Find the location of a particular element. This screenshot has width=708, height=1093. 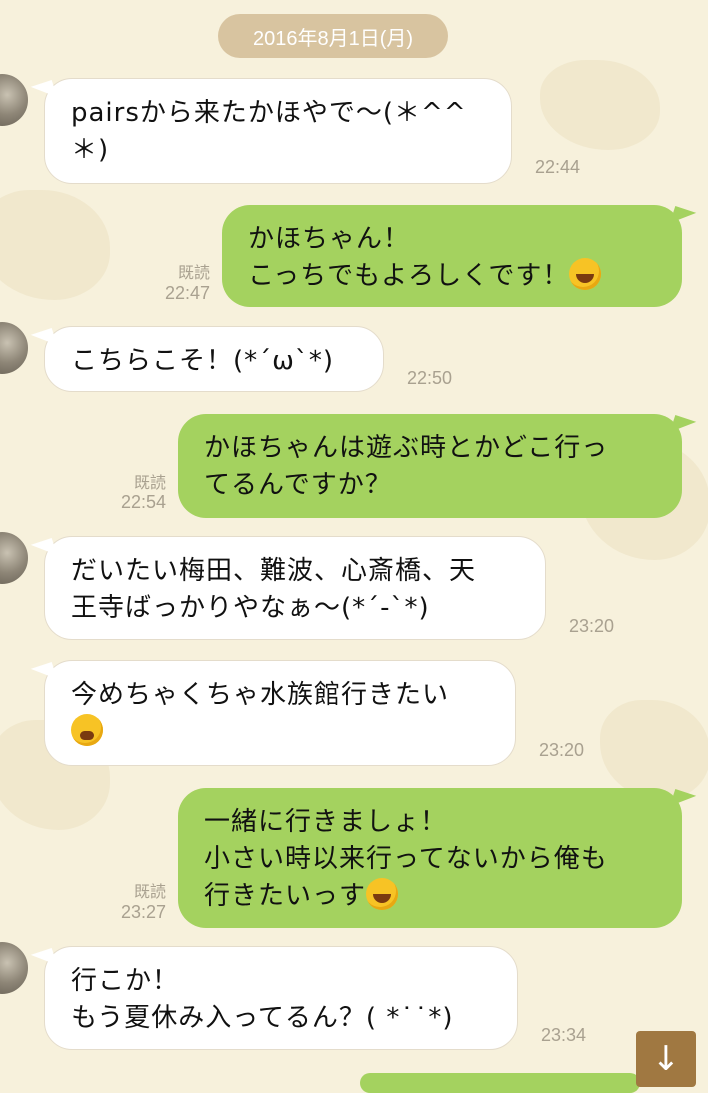

received-message: 行こか！ もう夏休み入ってるん？( *˙˙*) is located at coordinates (281, 998).